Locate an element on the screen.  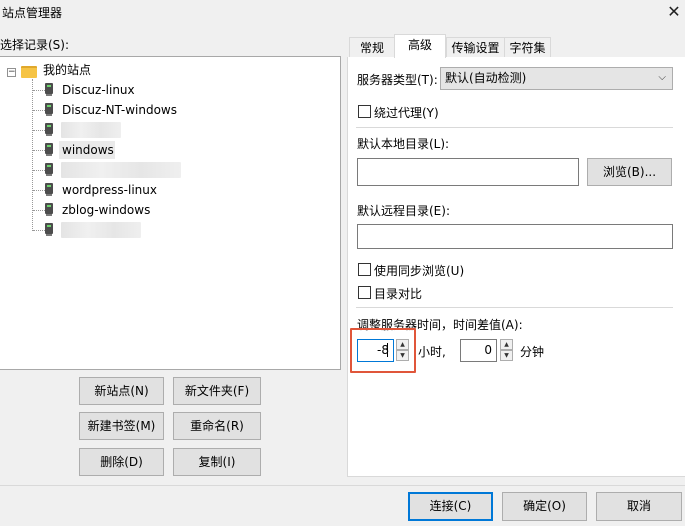
connect-button: 连接(C) is located at coordinates (450, 506).